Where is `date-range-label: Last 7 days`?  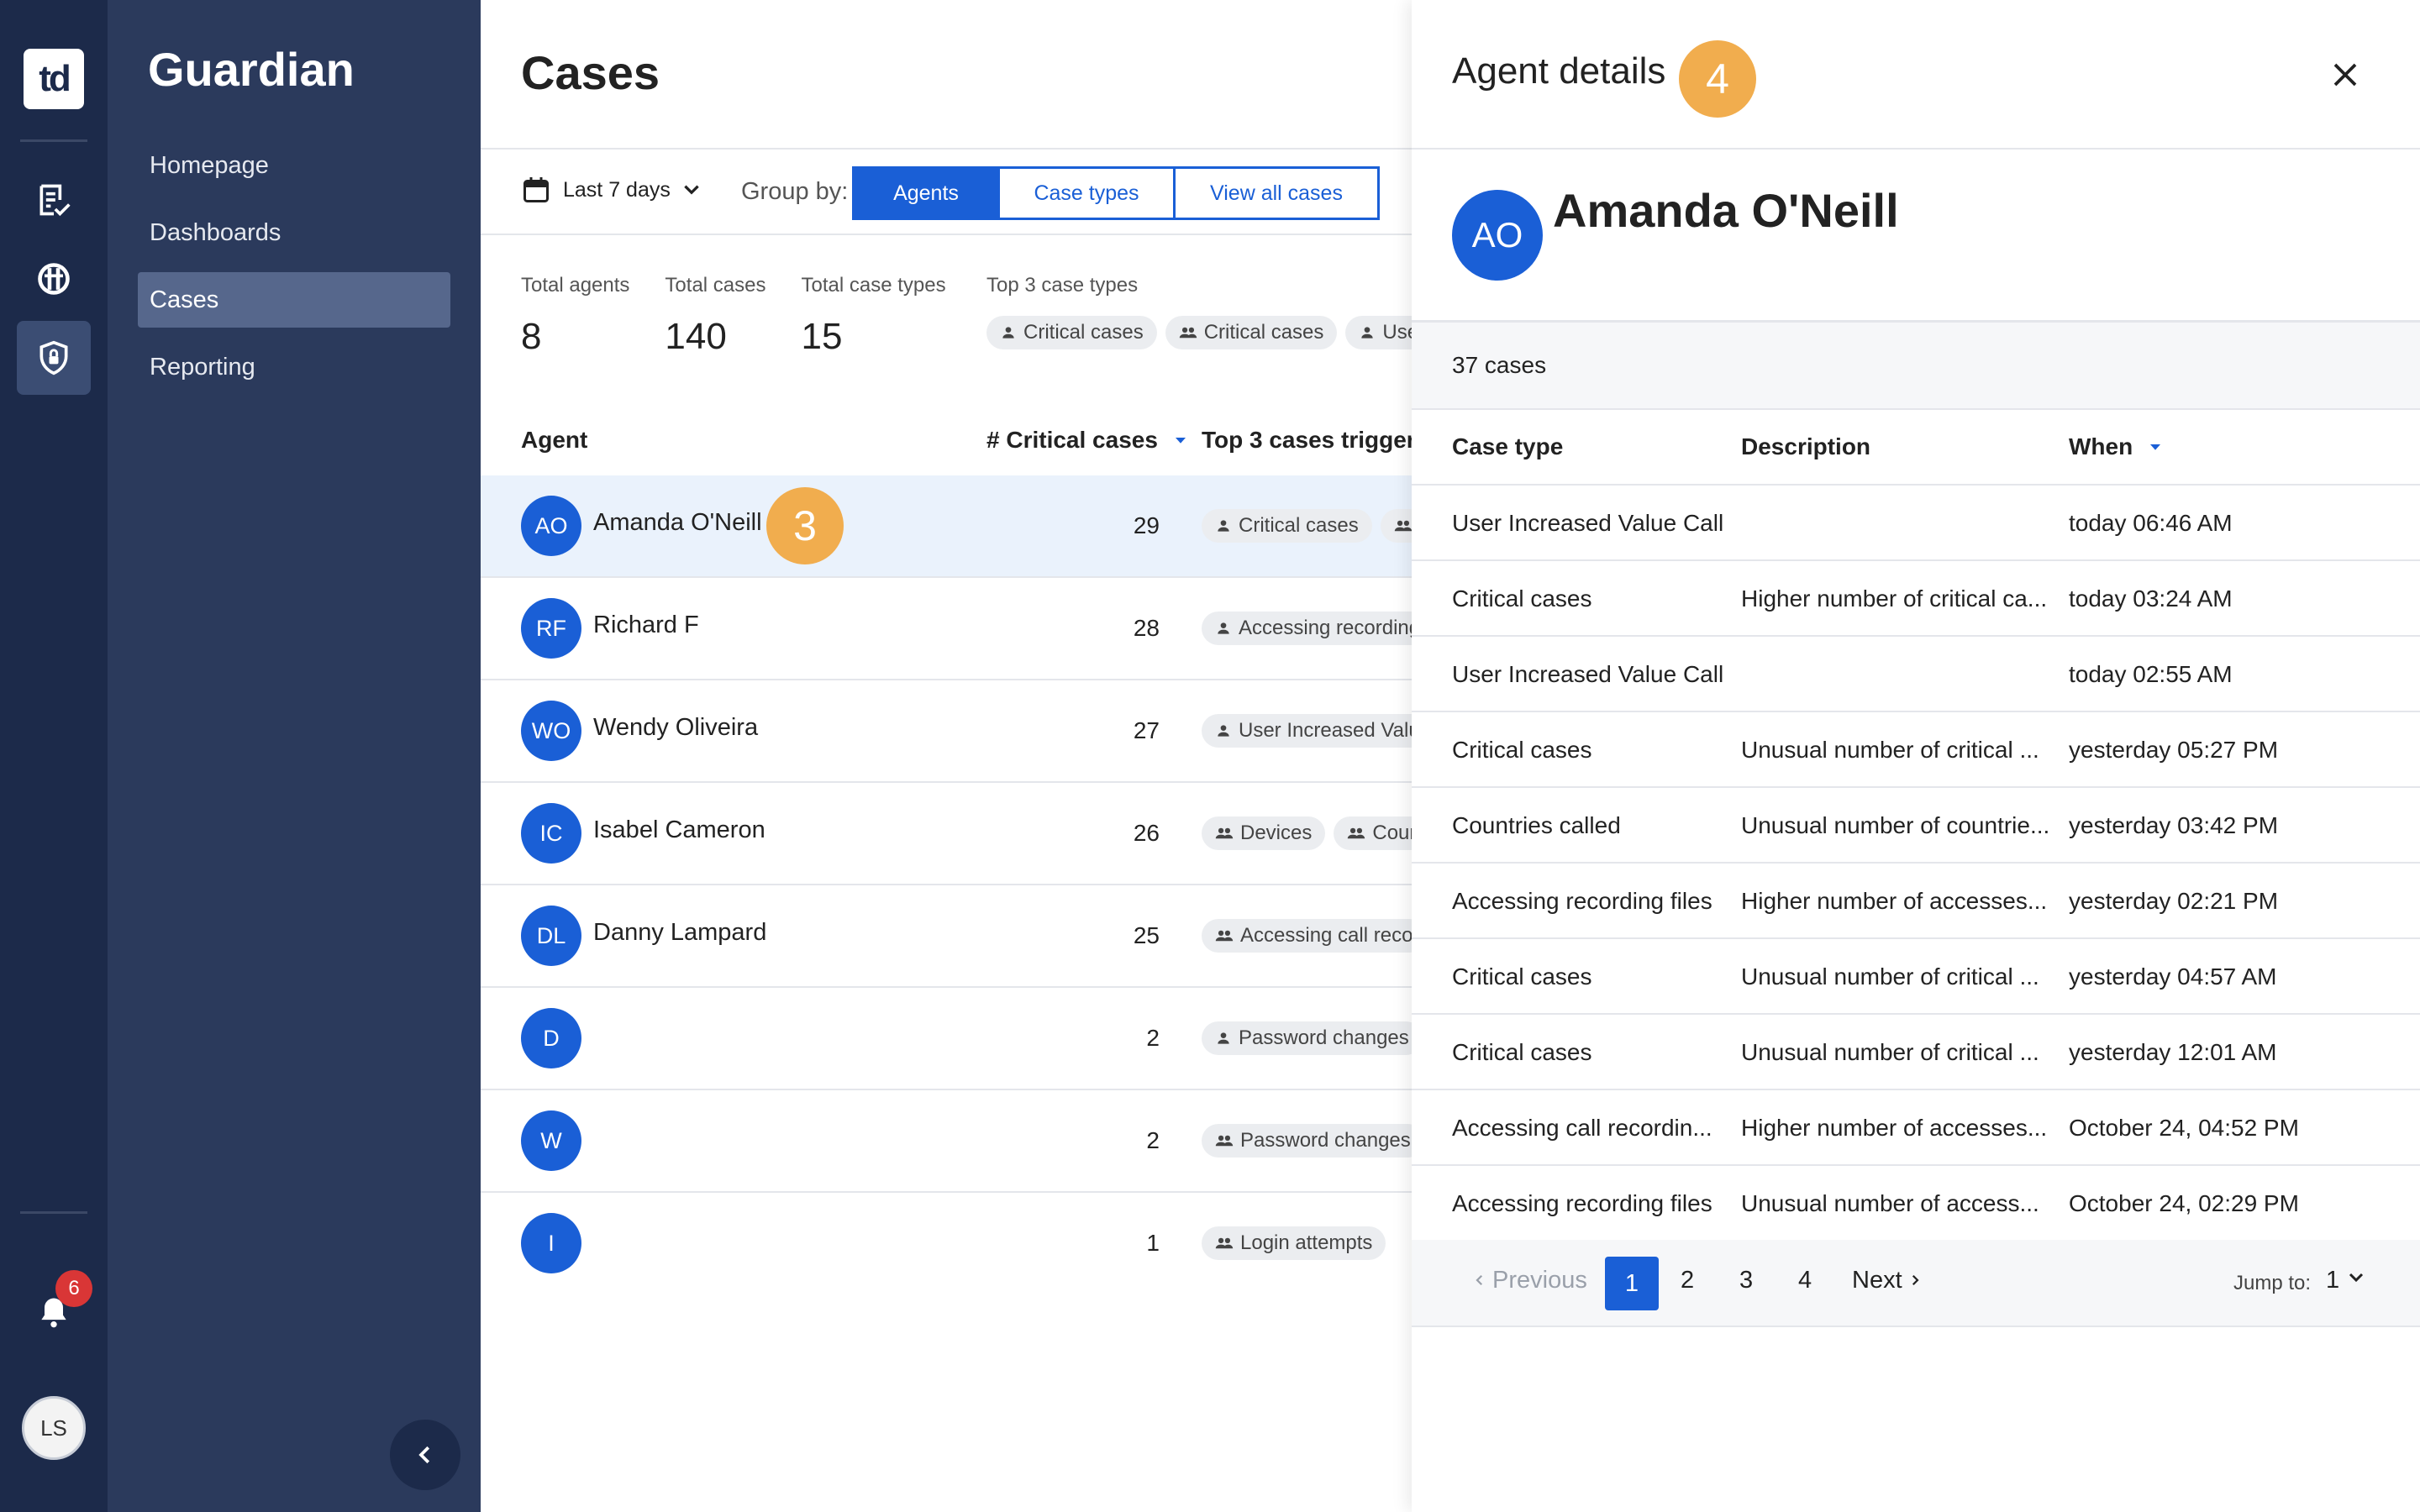 date-range-label: Last 7 days is located at coordinates (617, 189).